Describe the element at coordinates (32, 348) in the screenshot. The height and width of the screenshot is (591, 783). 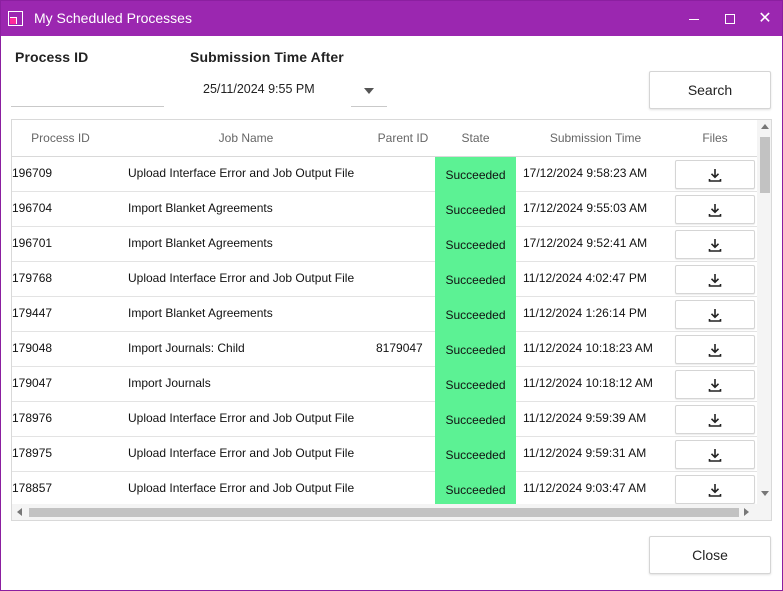
I see `process-id-cell: 179048` at that location.